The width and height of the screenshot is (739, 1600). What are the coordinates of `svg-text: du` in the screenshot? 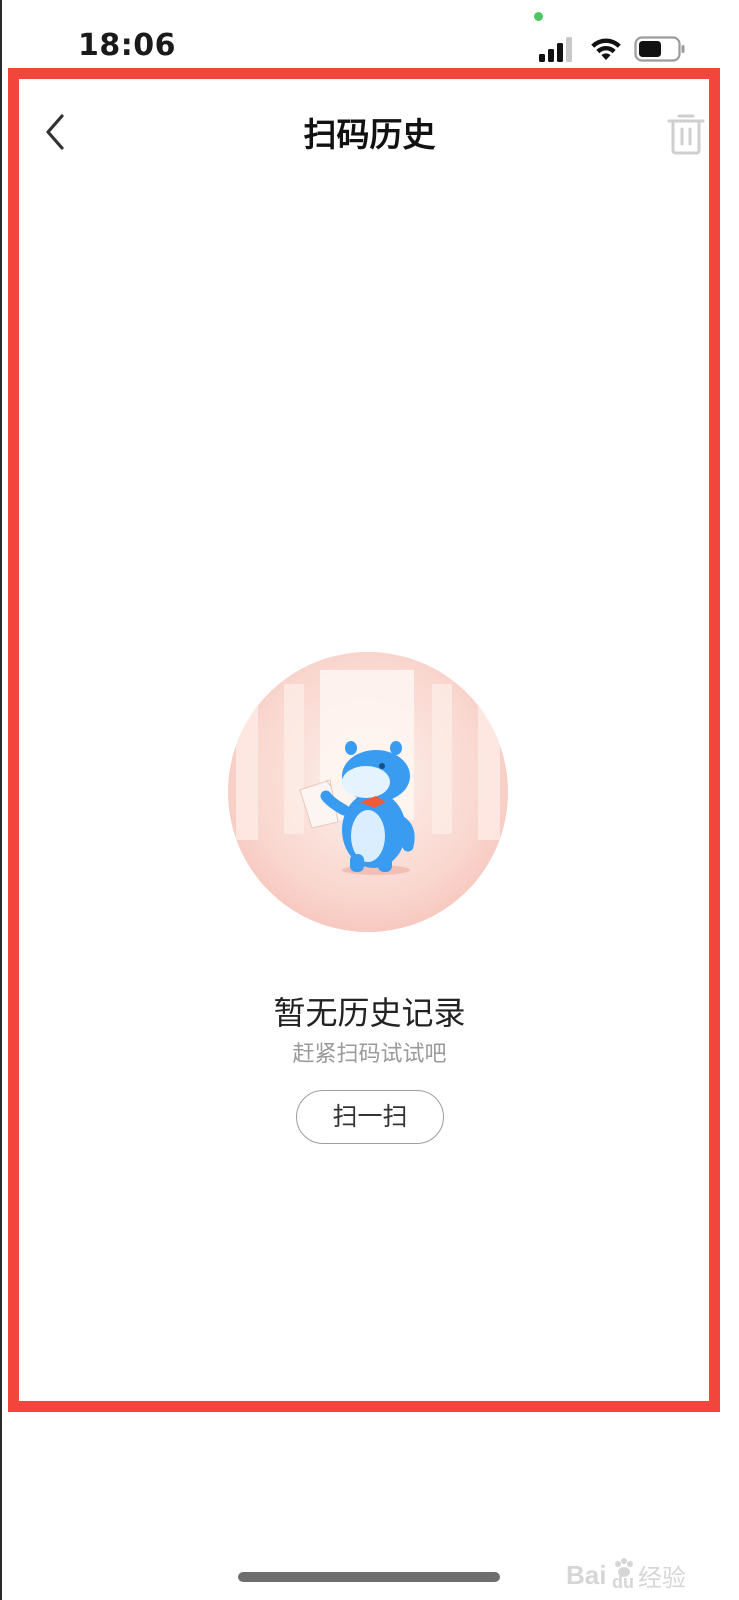 It's located at (623, 1582).